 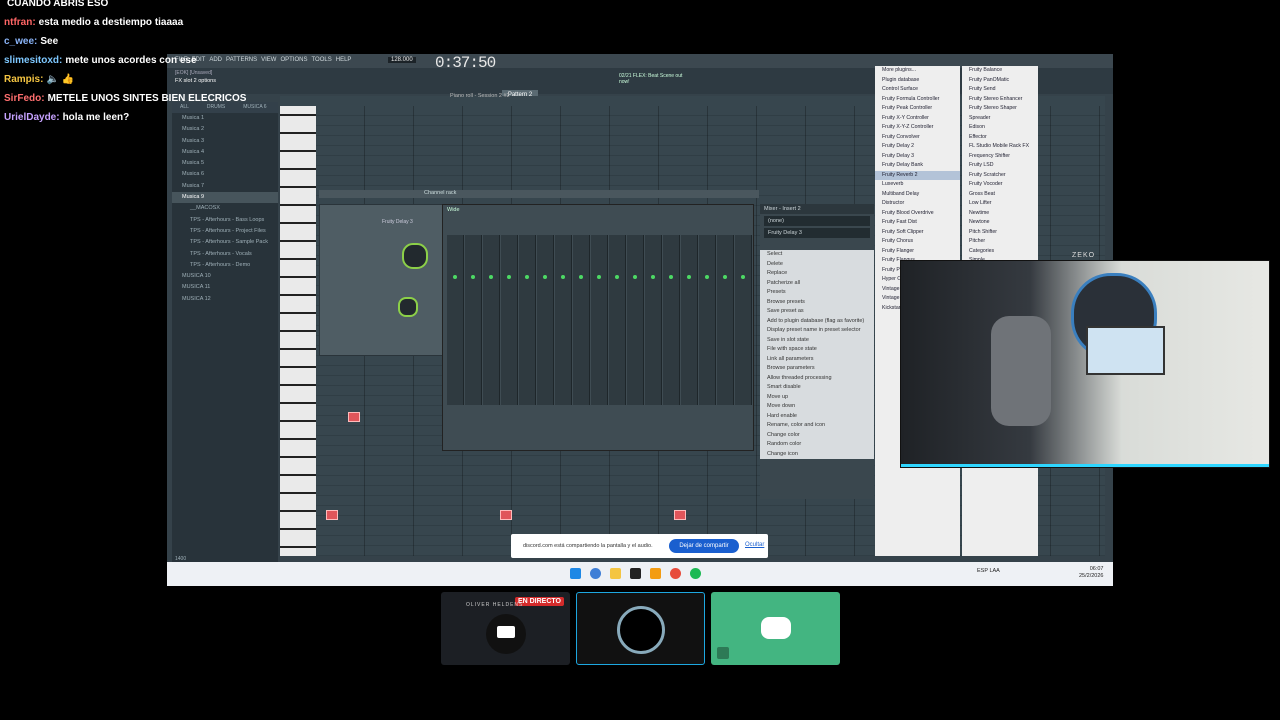 What do you see at coordinates (817, 369) in the screenshot?
I see `context-menu-item: Browse parameters` at bounding box center [817, 369].